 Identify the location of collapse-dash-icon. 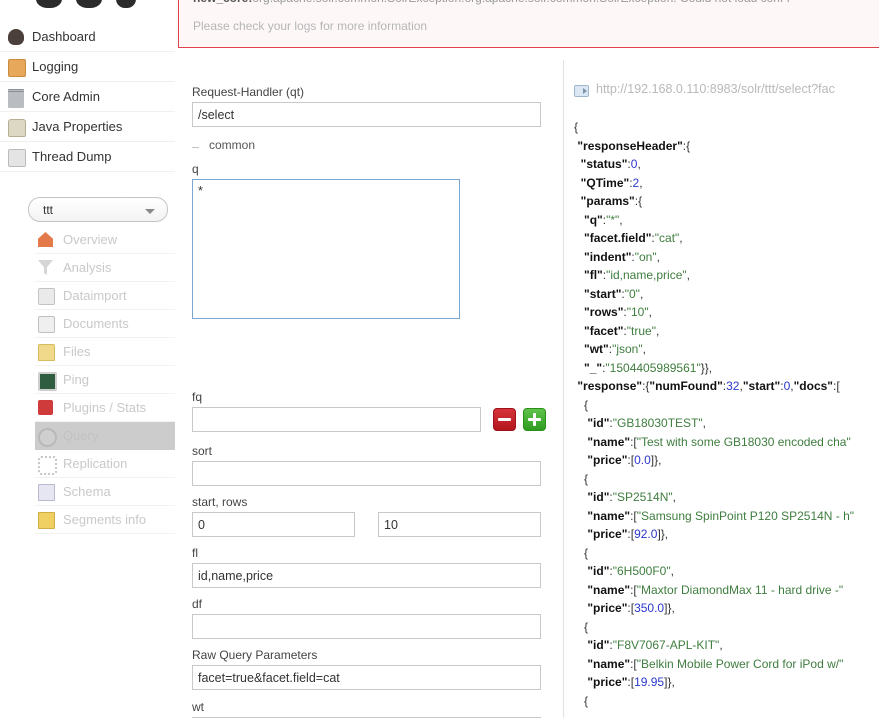
(195, 147).